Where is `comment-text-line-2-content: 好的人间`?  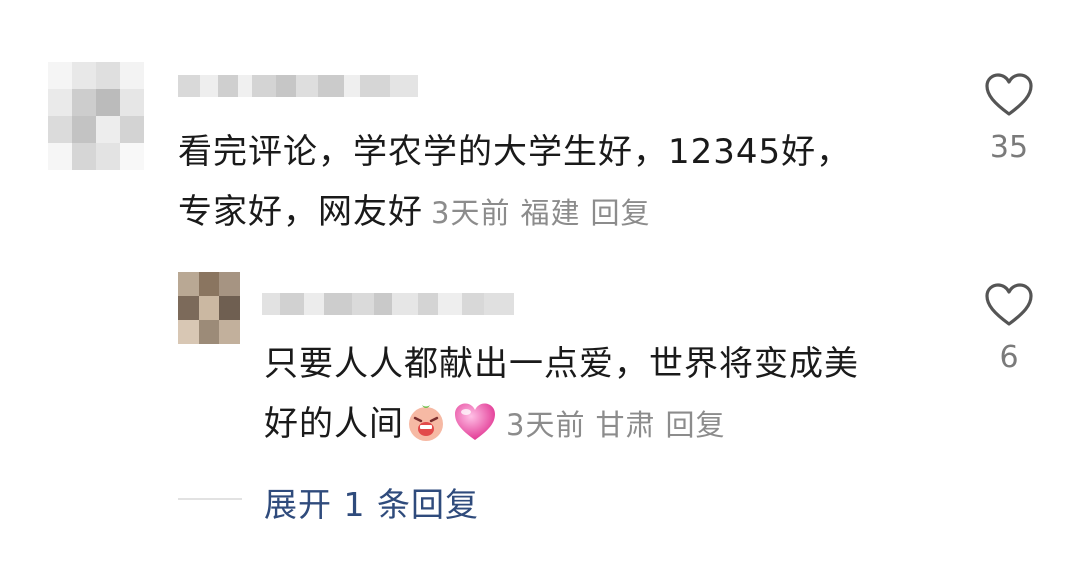 comment-text-line-2-content: 好的人间 is located at coordinates (334, 424).